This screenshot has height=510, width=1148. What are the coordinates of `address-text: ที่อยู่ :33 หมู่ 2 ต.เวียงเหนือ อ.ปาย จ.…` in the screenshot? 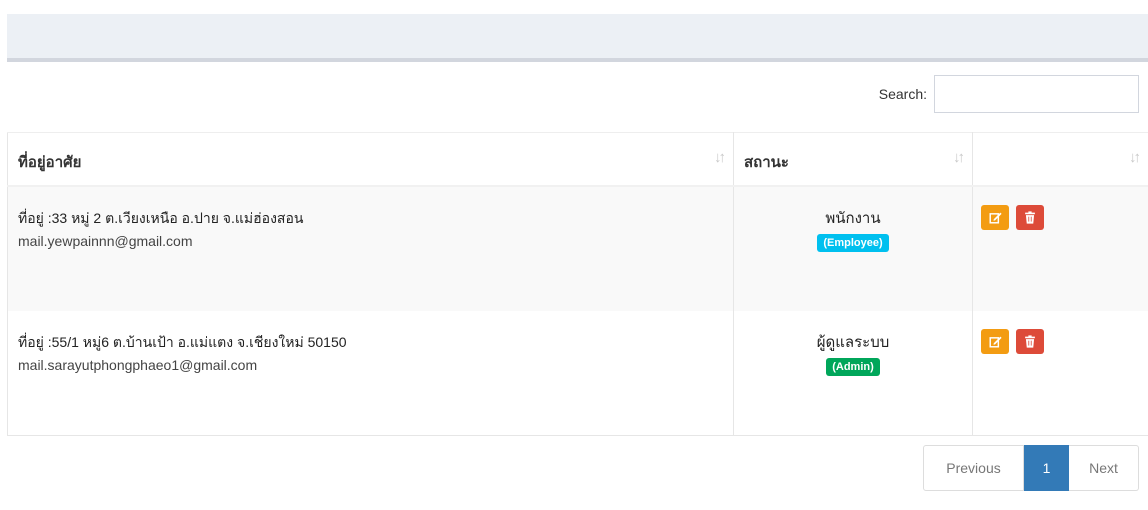 It's located at (161, 218).